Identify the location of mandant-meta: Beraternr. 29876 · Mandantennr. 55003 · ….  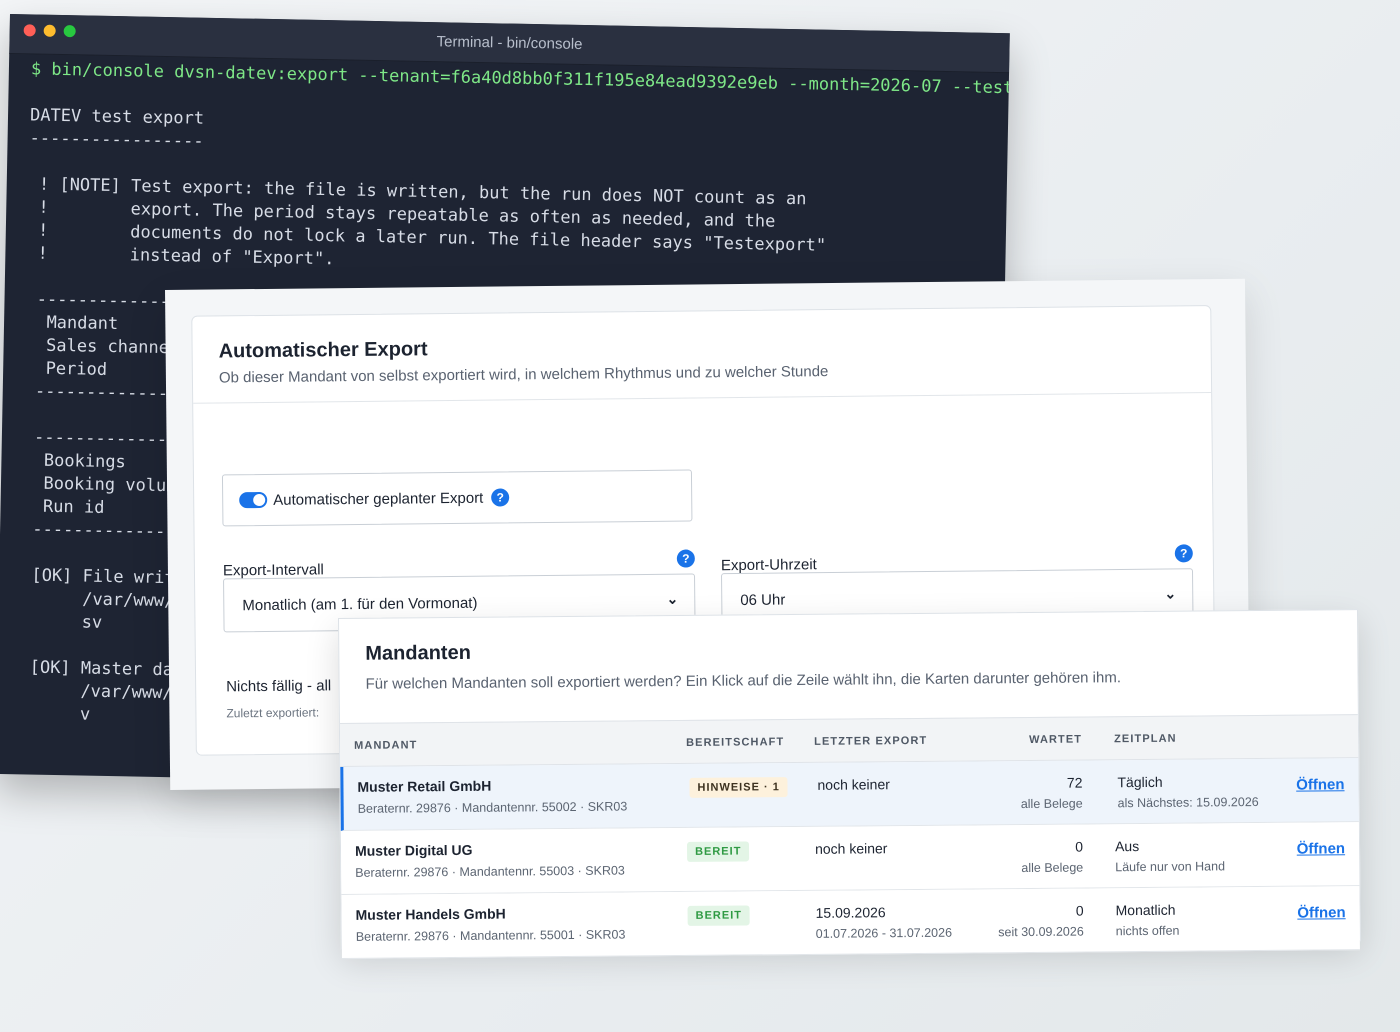
(490, 871).